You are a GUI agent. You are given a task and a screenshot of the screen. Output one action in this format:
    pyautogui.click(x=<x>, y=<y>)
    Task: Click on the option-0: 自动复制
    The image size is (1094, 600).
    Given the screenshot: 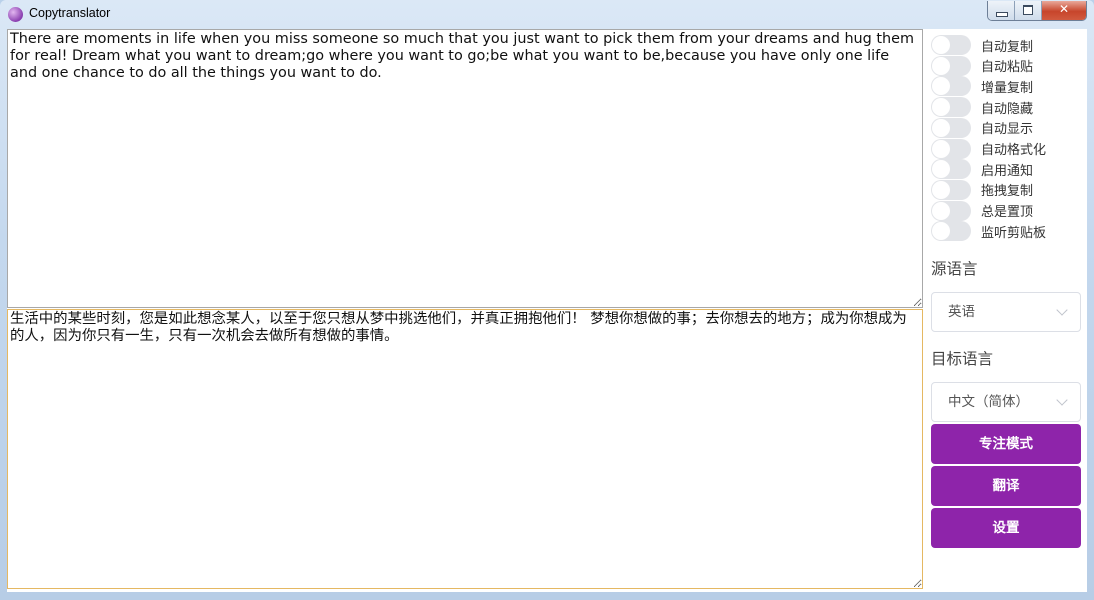 What is the action you would take?
    pyautogui.click(x=982, y=45)
    